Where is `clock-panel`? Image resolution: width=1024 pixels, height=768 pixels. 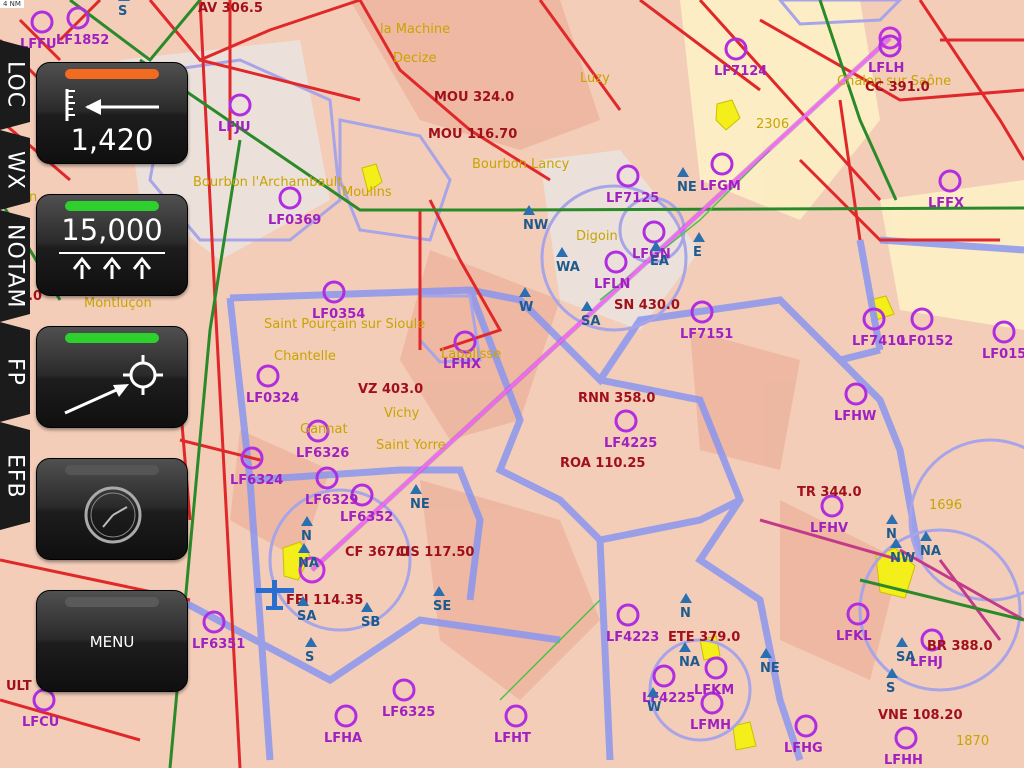 clock-panel is located at coordinates (112, 509).